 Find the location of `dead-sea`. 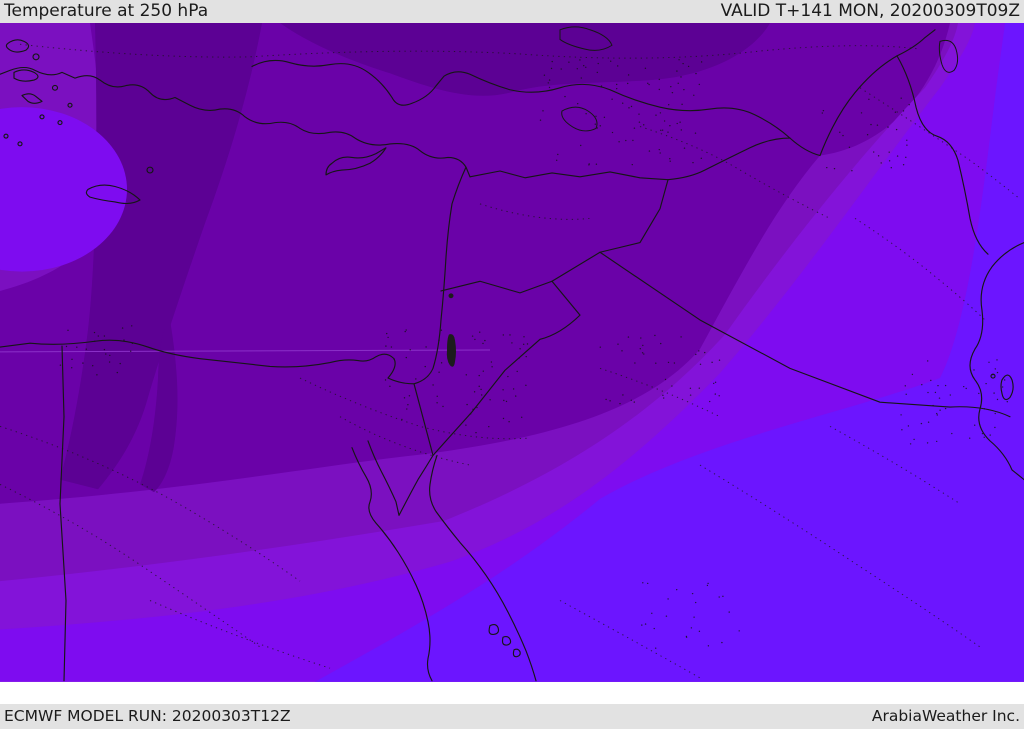

dead-sea is located at coordinates (451, 350).